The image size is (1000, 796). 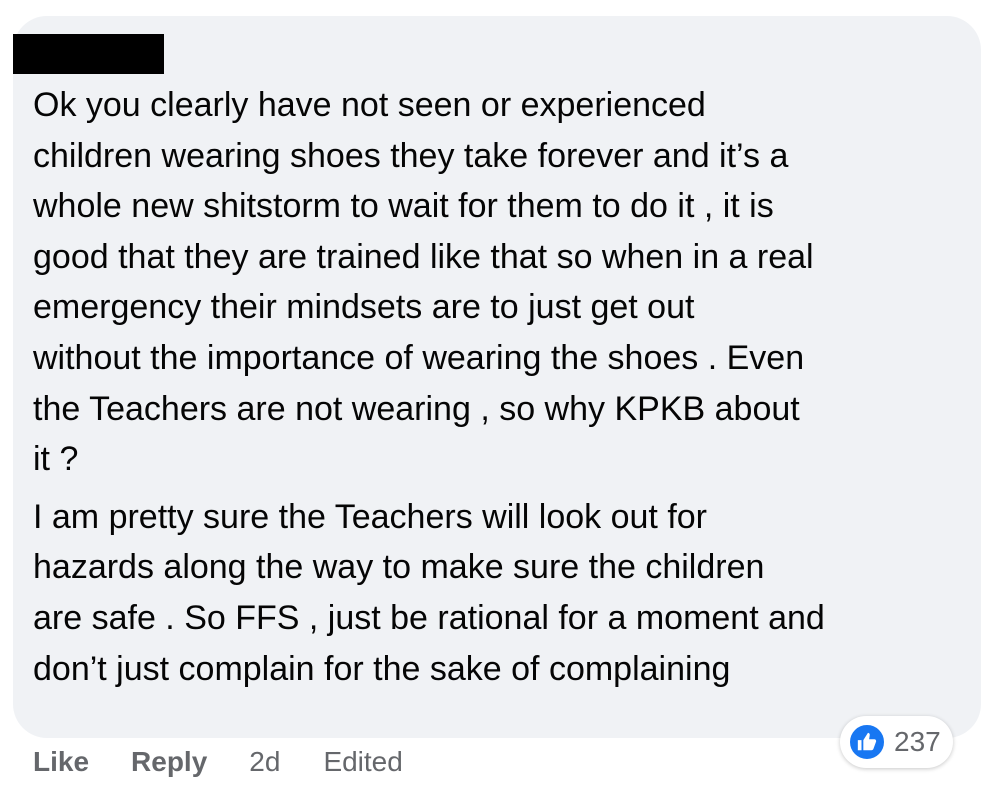 What do you see at coordinates (917, 741) in the screenshot?
I see `reaction-count: 237` at bounding box center [917, 741].